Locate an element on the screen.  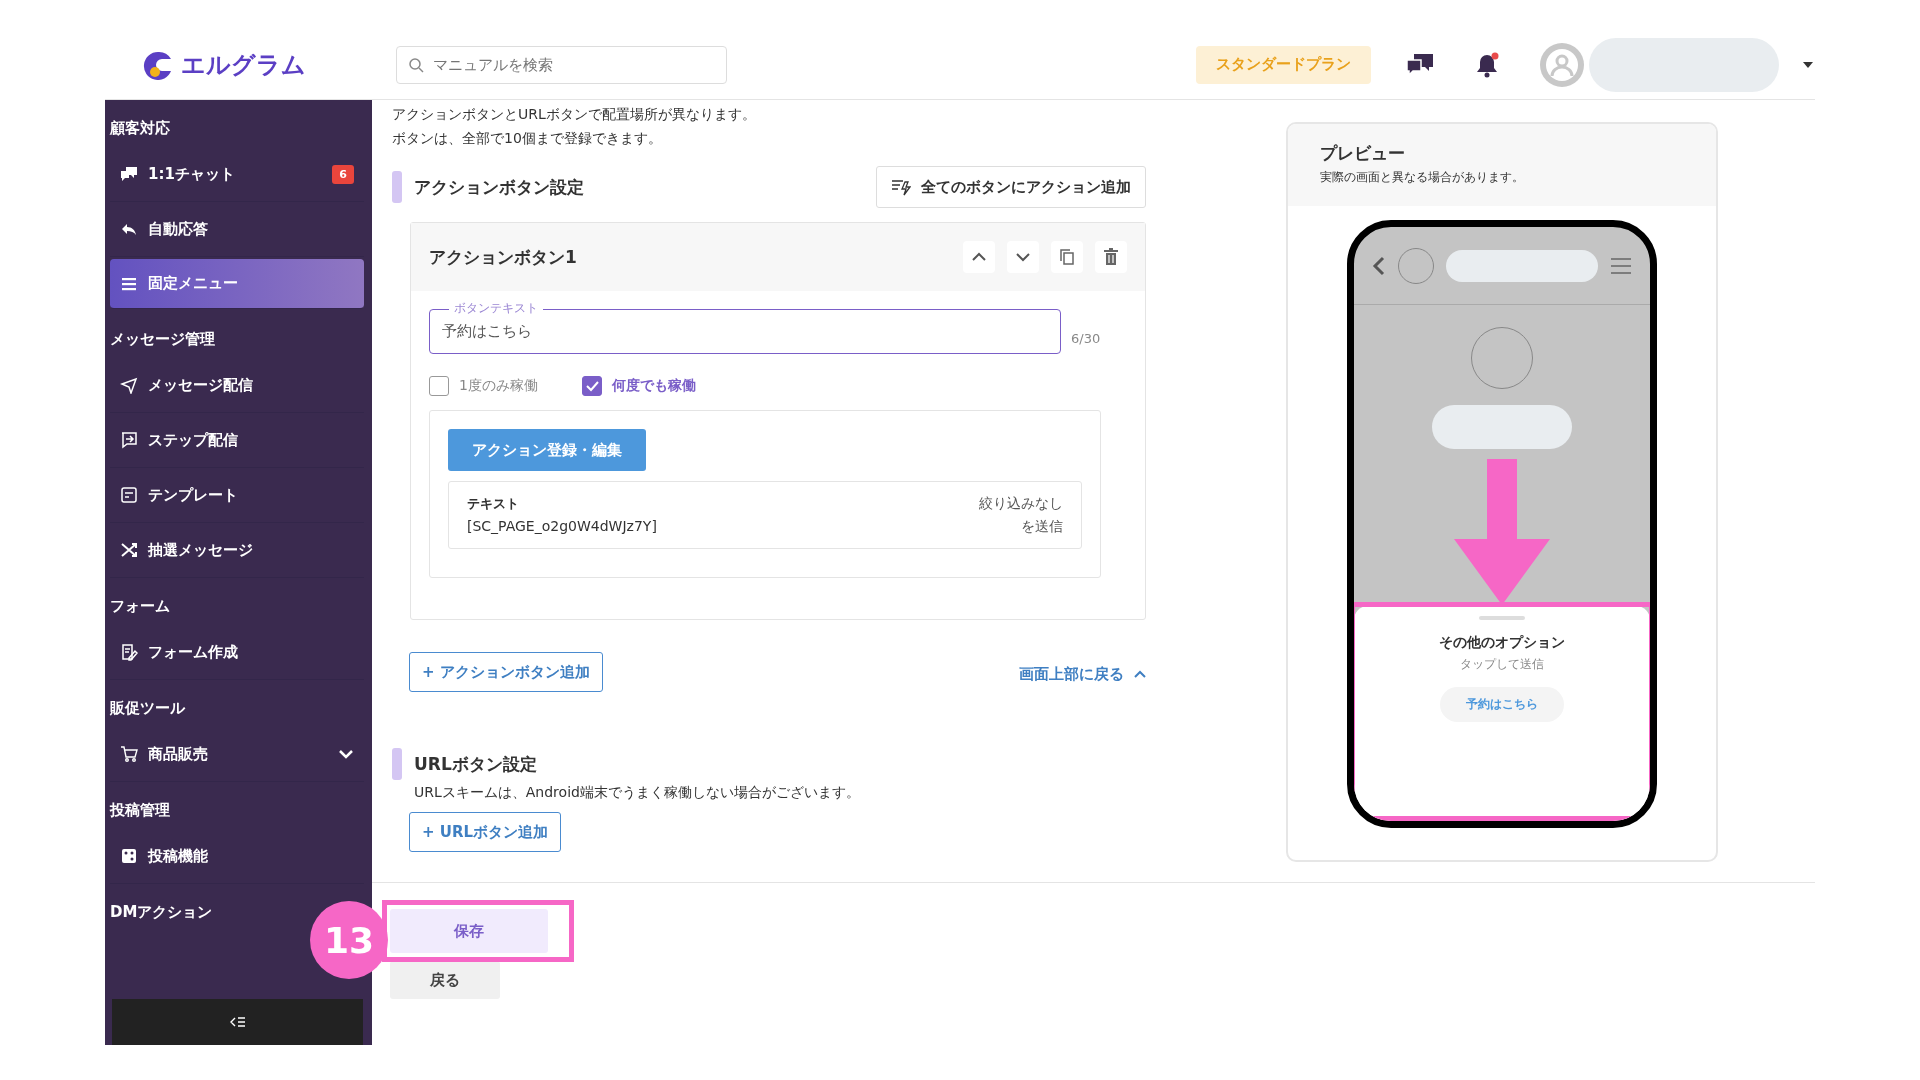
field-label: ボタンテキスト is located at coordinates (496, 308).